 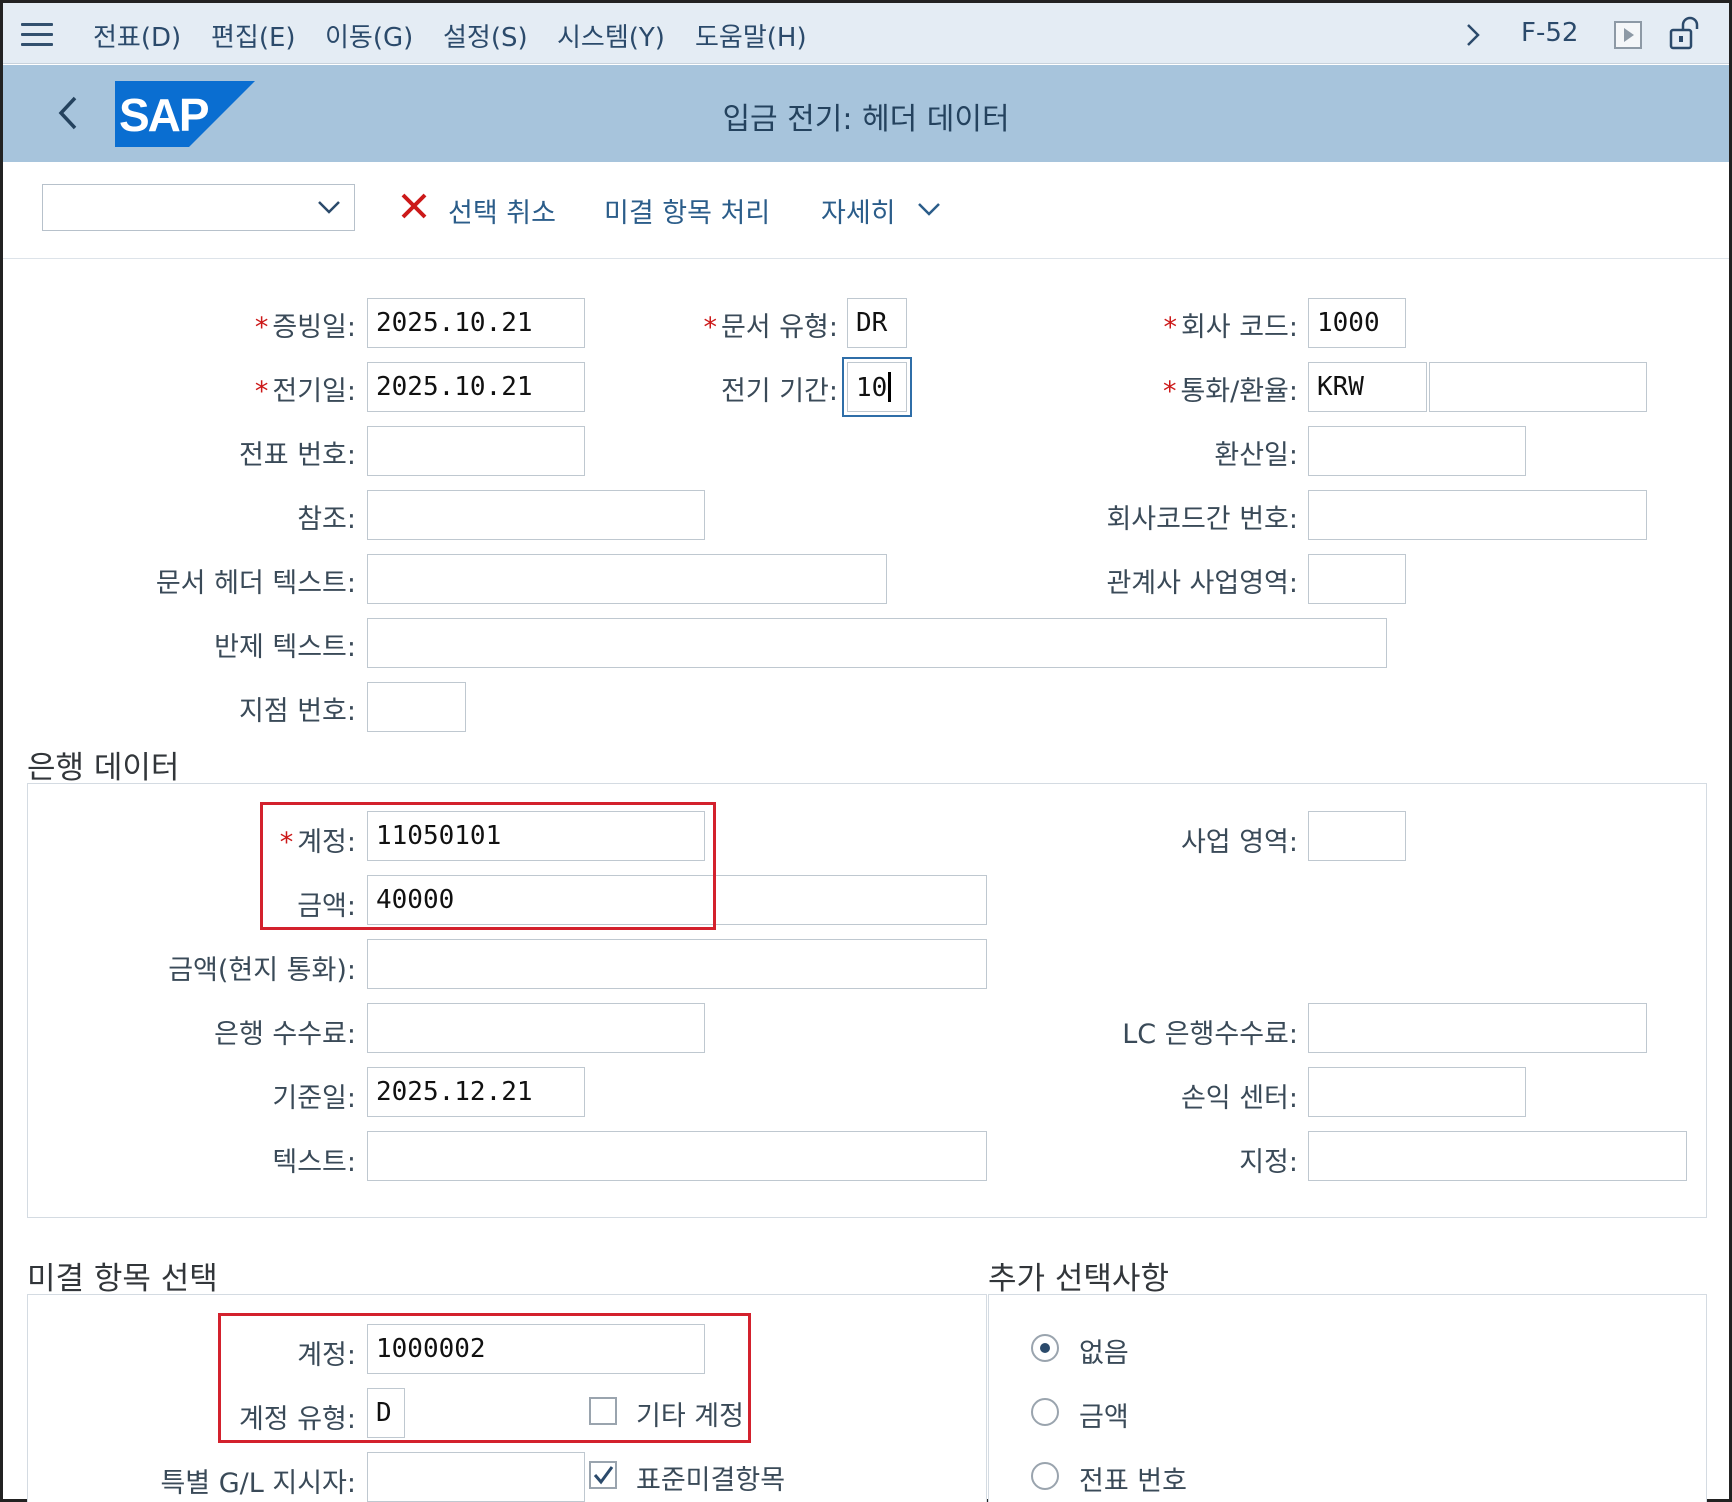 I want to click on branch-number-field, so click(x=416, y=707).